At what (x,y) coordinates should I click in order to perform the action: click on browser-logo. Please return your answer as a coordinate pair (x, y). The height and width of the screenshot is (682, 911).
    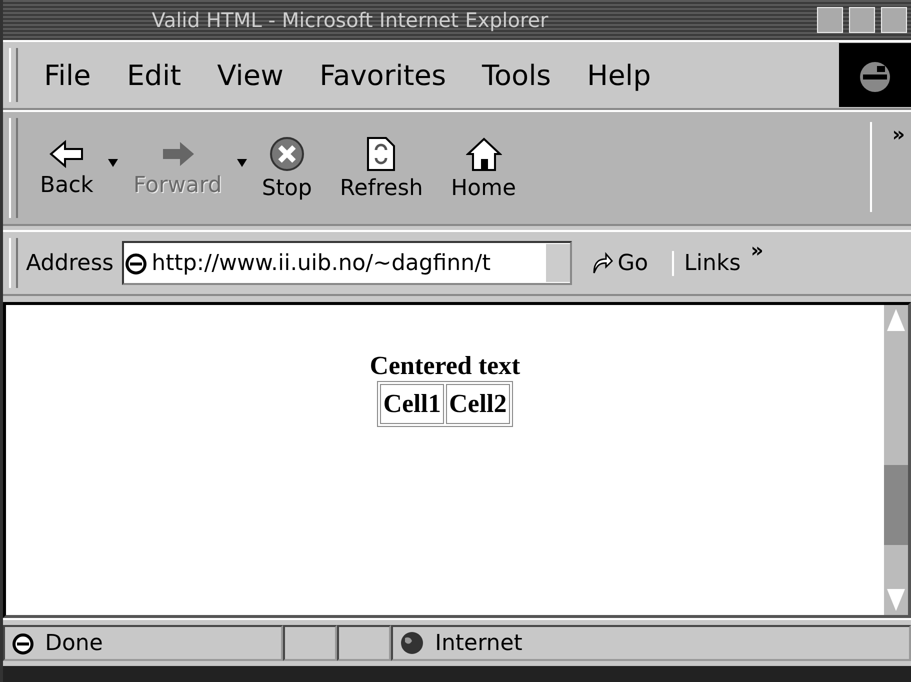
    Looking at the image, I should click on (875, 75).